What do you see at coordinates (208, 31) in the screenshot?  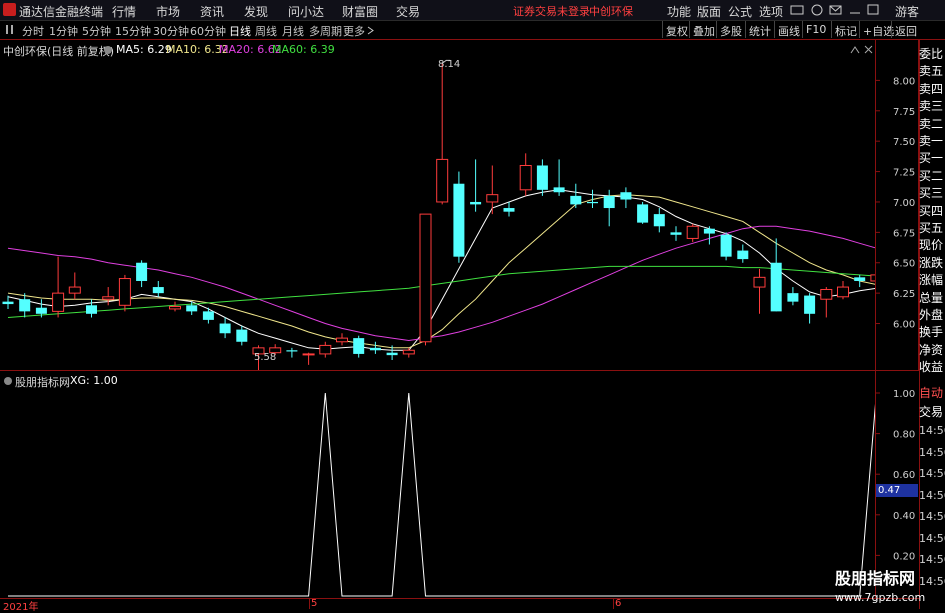 I see `tab-60min: 60分钟` at bounding box center [208, 31].